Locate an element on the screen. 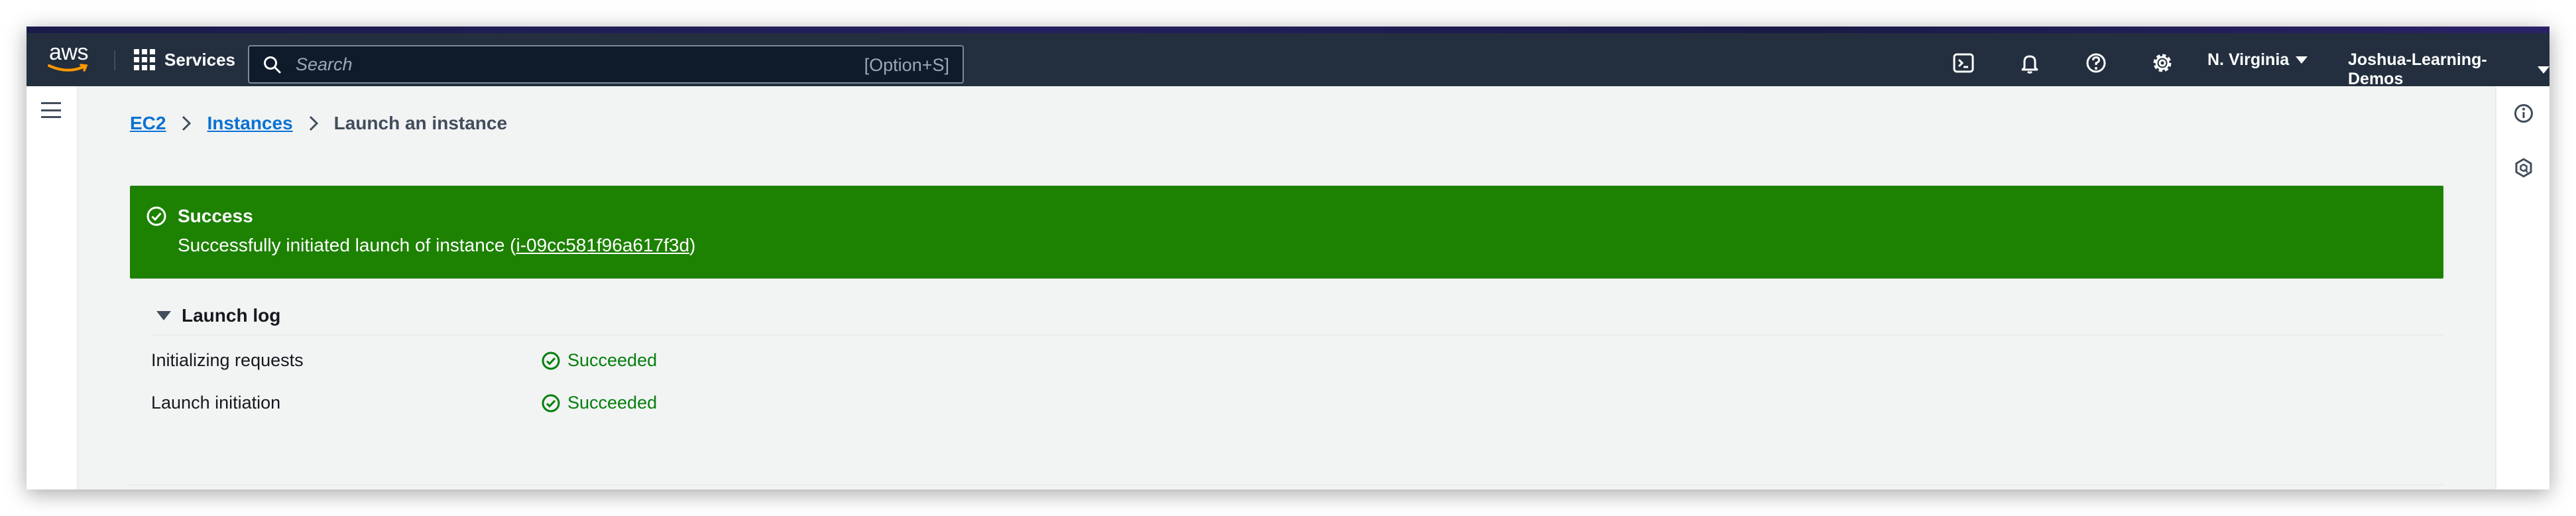 Image resolution: width=2576 pixels, height=516 pixels. launch-log-title: Launch log is located at coordinates (231, 315).